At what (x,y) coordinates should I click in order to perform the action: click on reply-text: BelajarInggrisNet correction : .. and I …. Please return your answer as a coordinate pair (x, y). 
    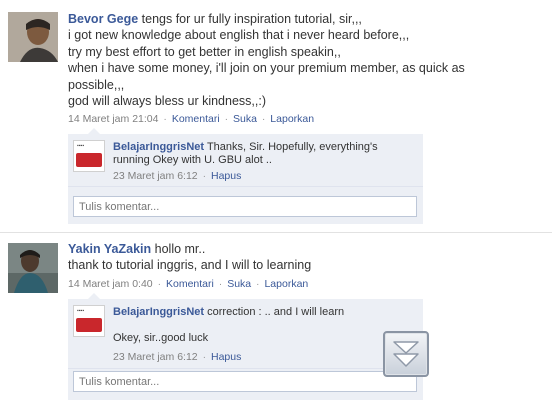
    Looking at the image, I should click on (263, 325).